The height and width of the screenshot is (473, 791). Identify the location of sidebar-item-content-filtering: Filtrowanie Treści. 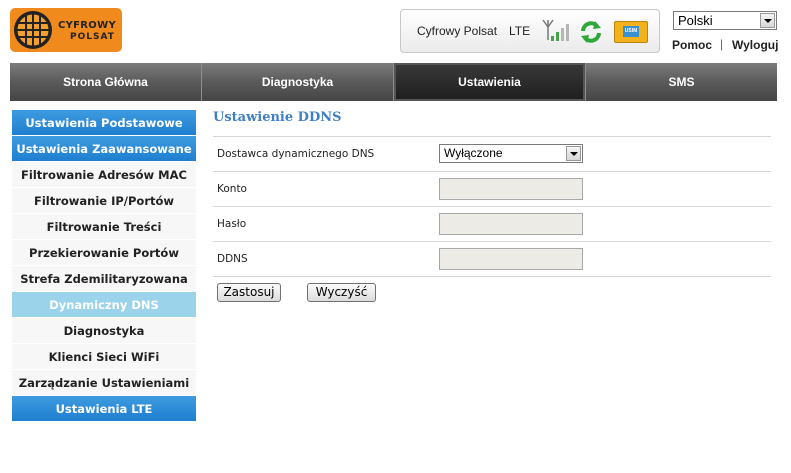
(104, 227).